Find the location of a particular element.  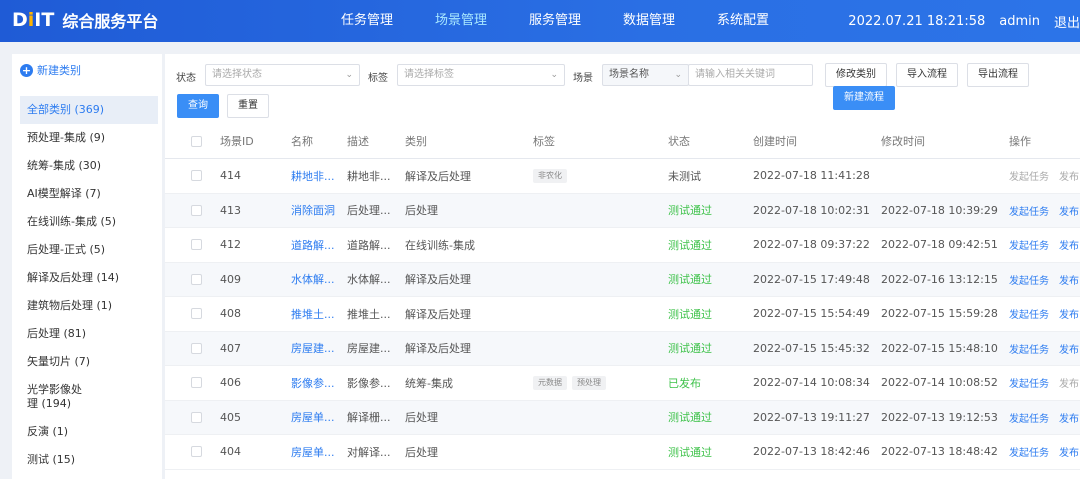

table-cell: 2022-07-15 15:45:32 is located at coordinates (811, 349).